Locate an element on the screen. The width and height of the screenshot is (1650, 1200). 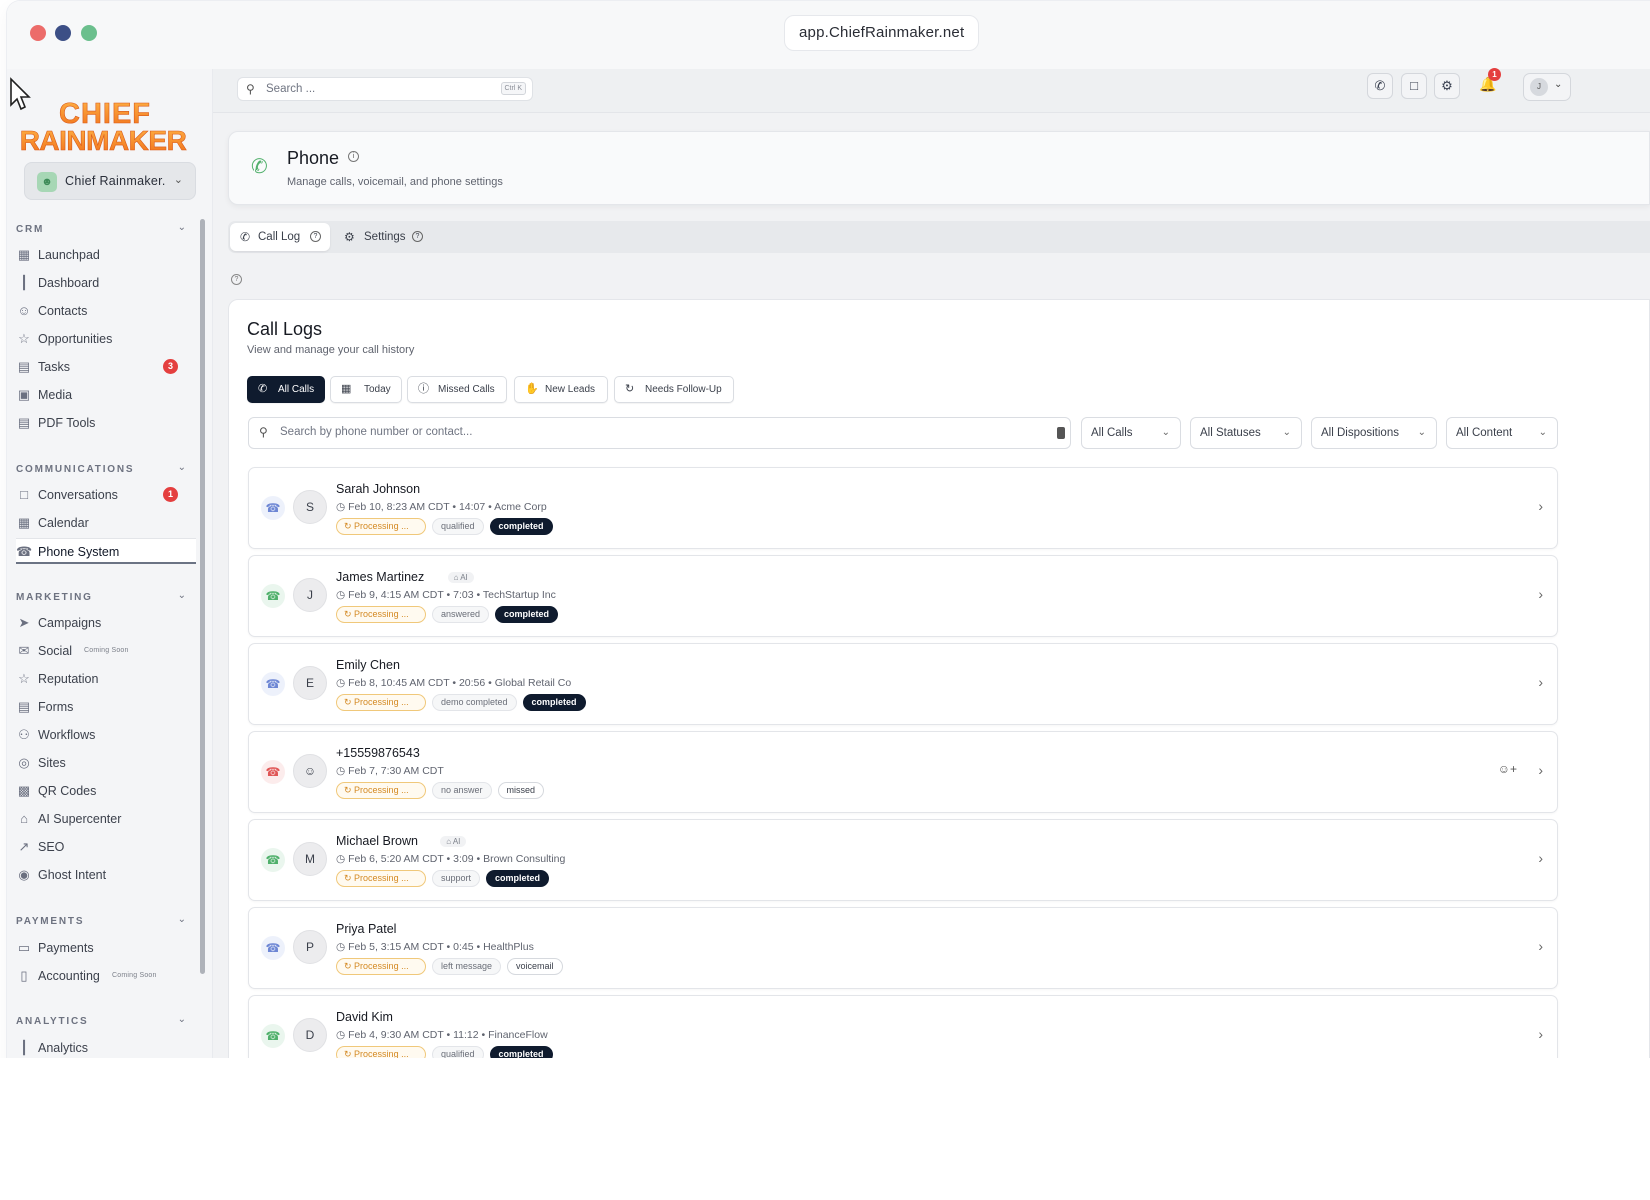
tab-call-log: ✆ Call Log ? is located at coordinates (280, 237).